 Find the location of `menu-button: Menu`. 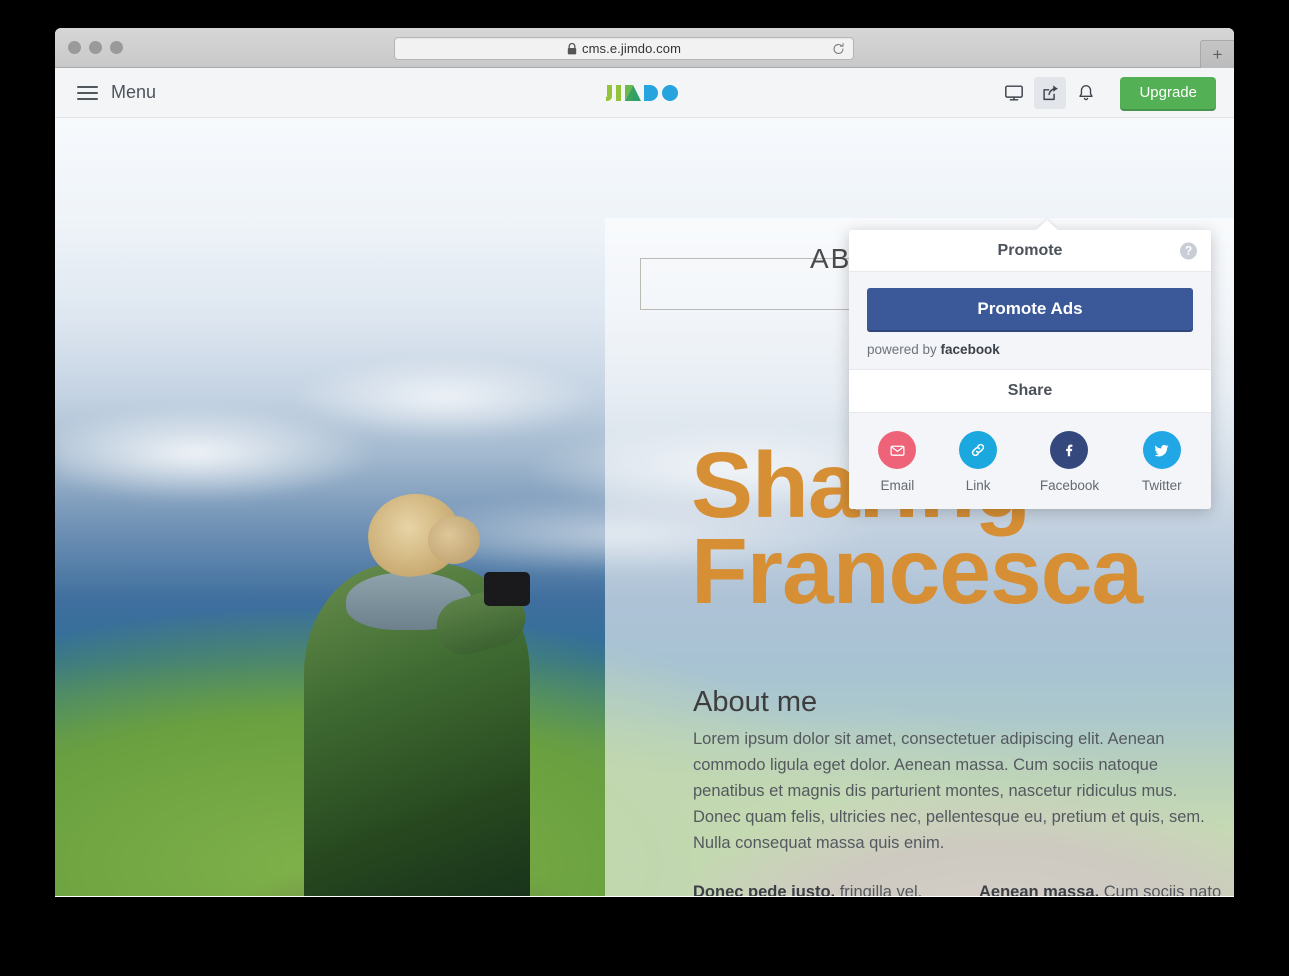

menu-button: Menu is located at coordinates (116, 92).